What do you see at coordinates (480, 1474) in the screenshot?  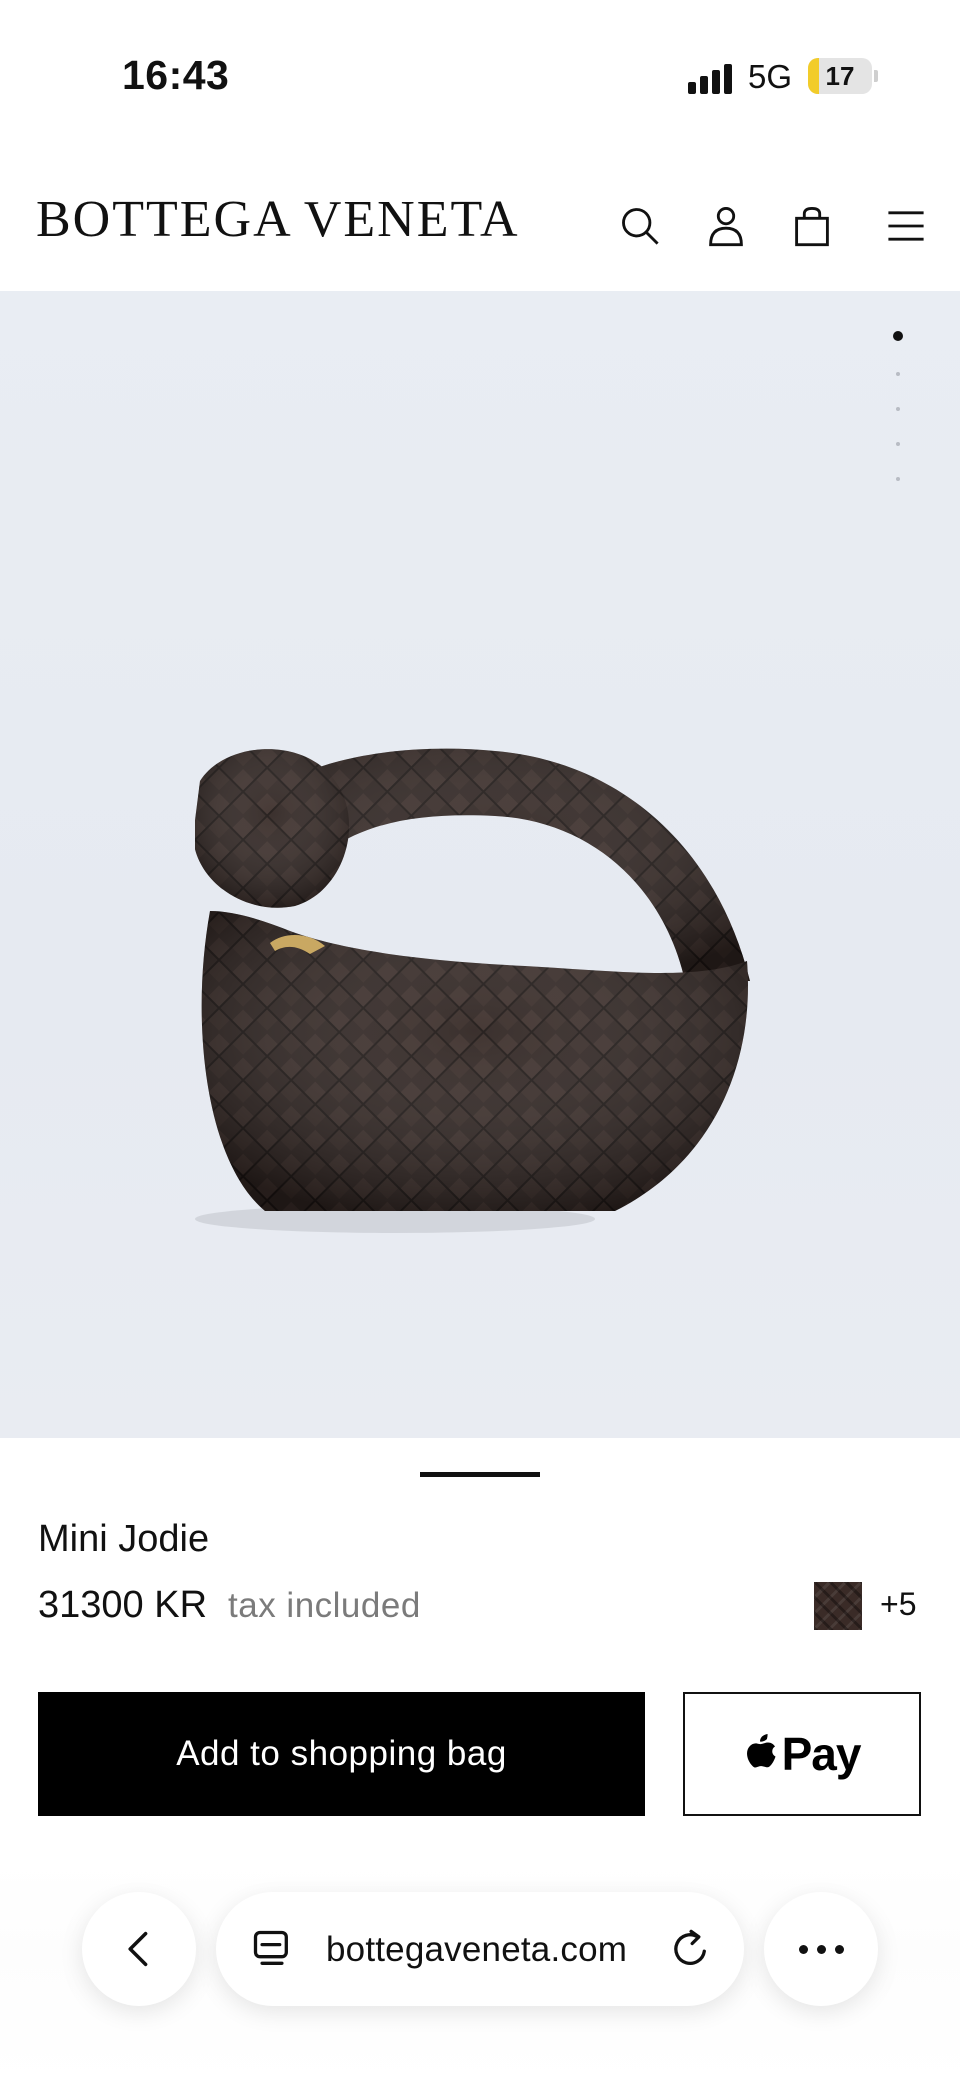 I see `slide-progress-bar` at bounding box center [480, 1474].